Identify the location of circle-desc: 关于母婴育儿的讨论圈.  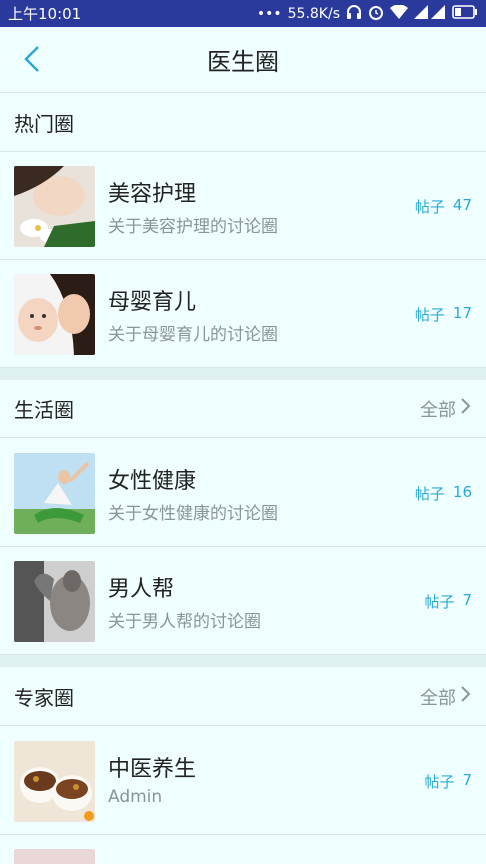
(193, 335).